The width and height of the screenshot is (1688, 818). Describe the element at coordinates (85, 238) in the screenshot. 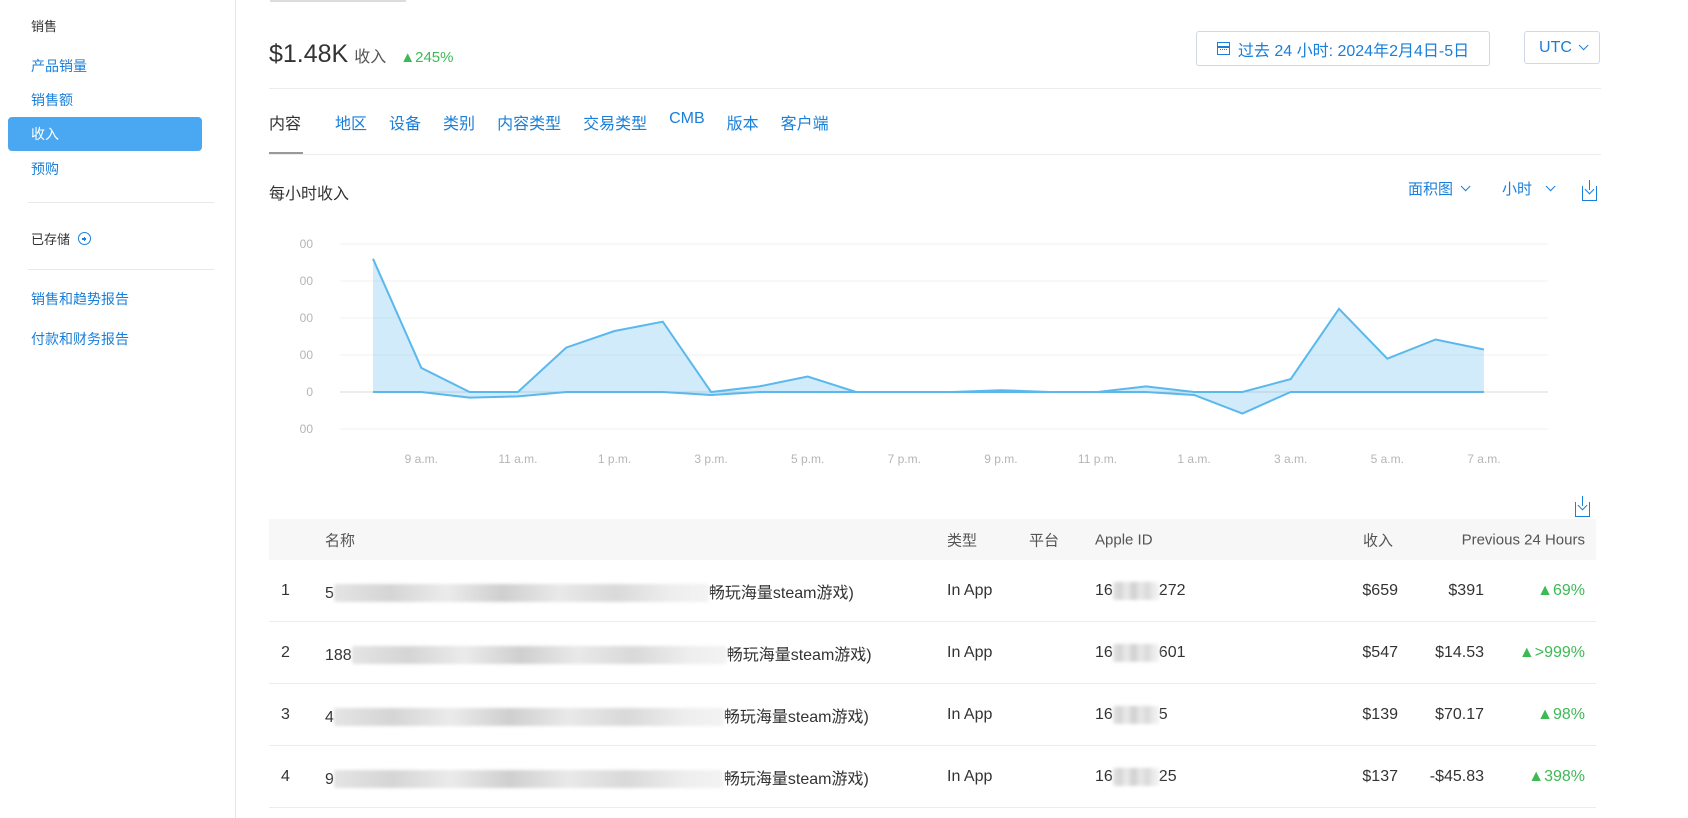

I see `add-circle-icon` at that location.